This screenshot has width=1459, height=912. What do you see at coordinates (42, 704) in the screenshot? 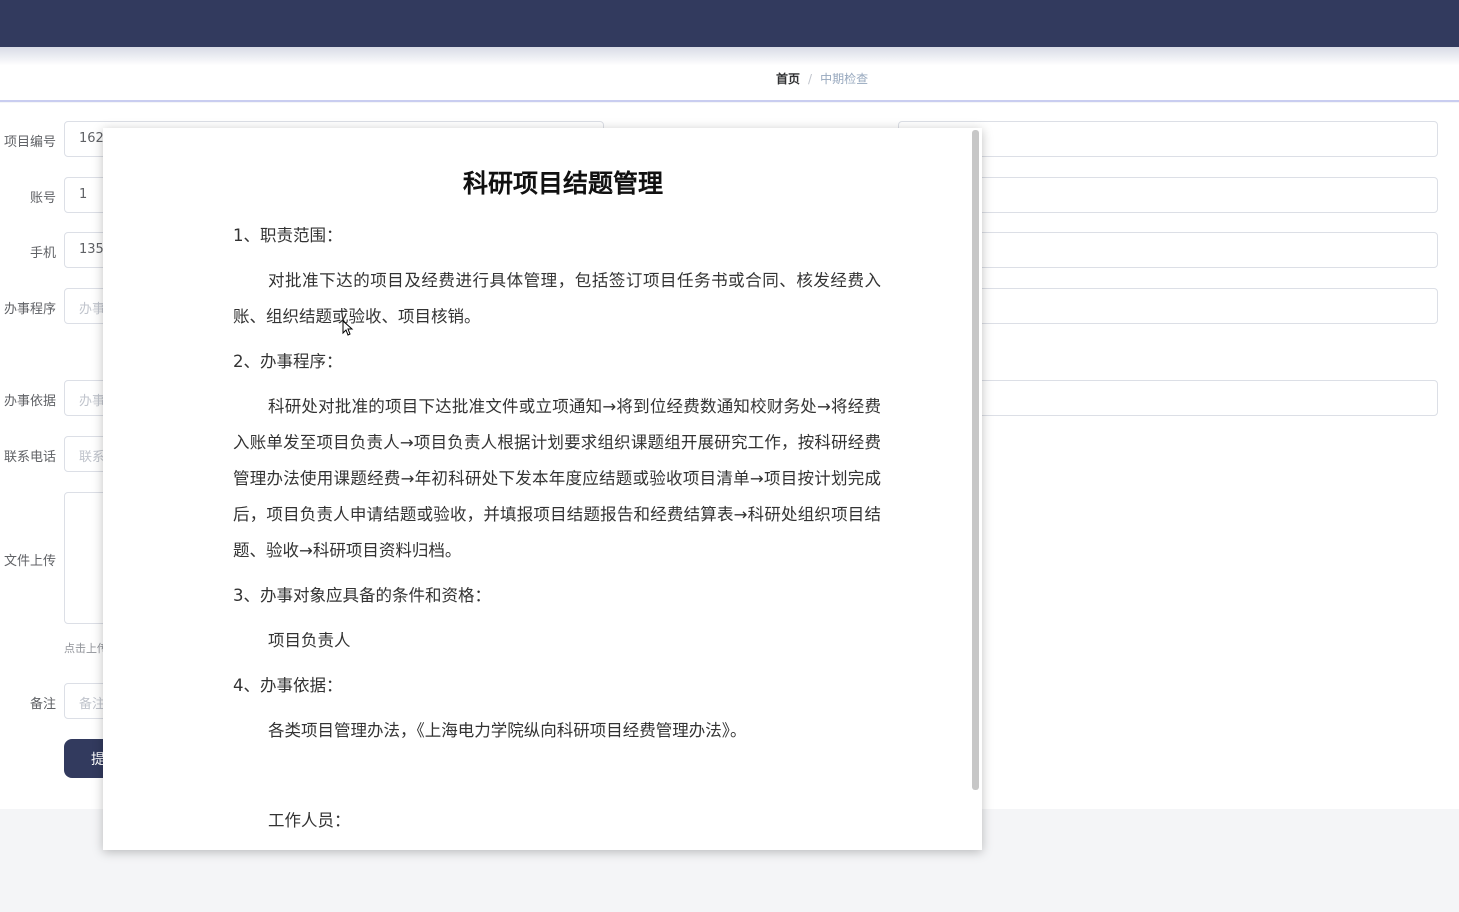
I see `remark-label: 备注` at bounding box center [42, 704].